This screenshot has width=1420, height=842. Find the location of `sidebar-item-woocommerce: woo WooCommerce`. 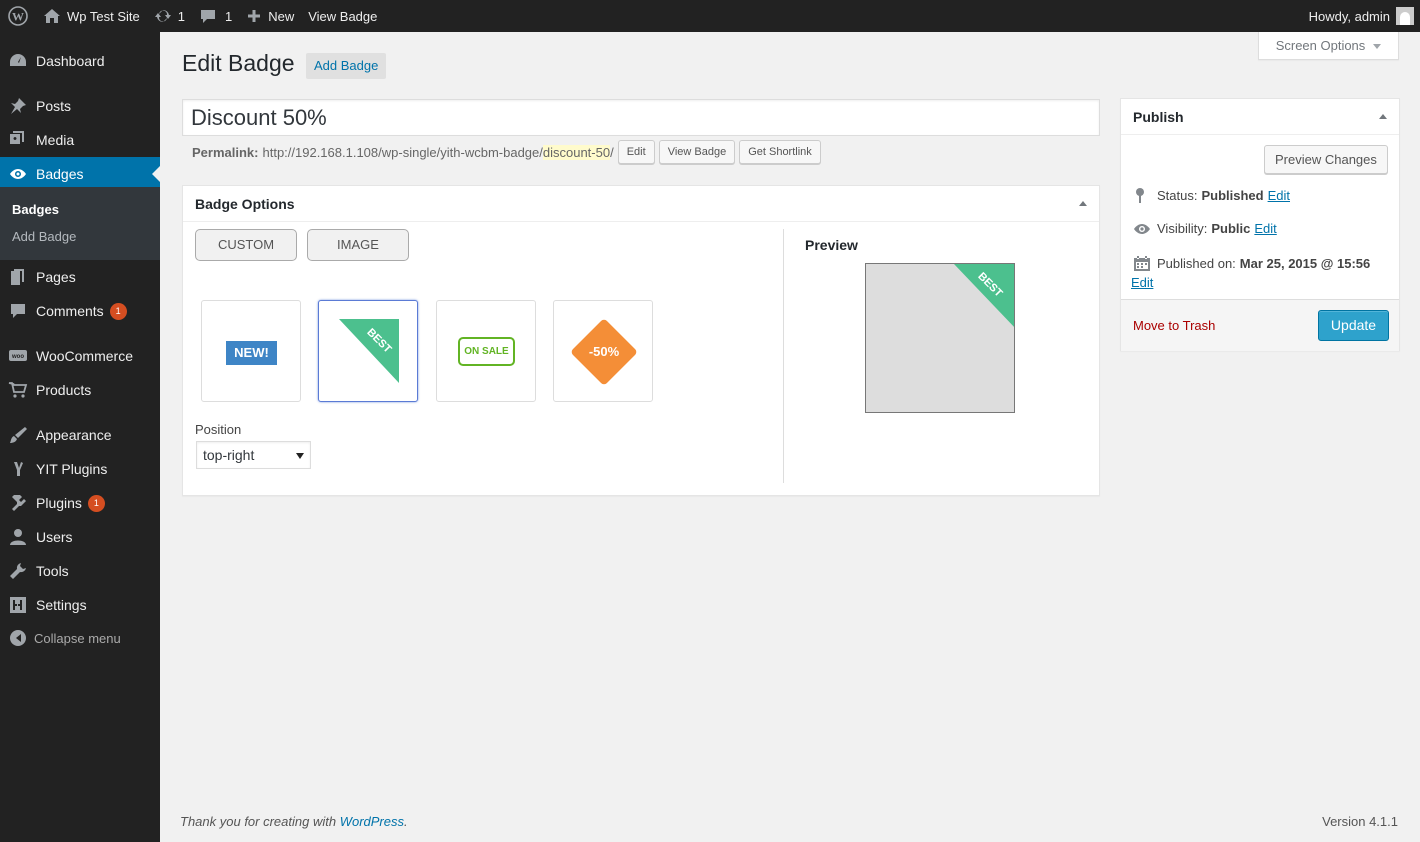

sidebar-item-woocommerce: woo WooCommerce is located at coordinates (80, 356).